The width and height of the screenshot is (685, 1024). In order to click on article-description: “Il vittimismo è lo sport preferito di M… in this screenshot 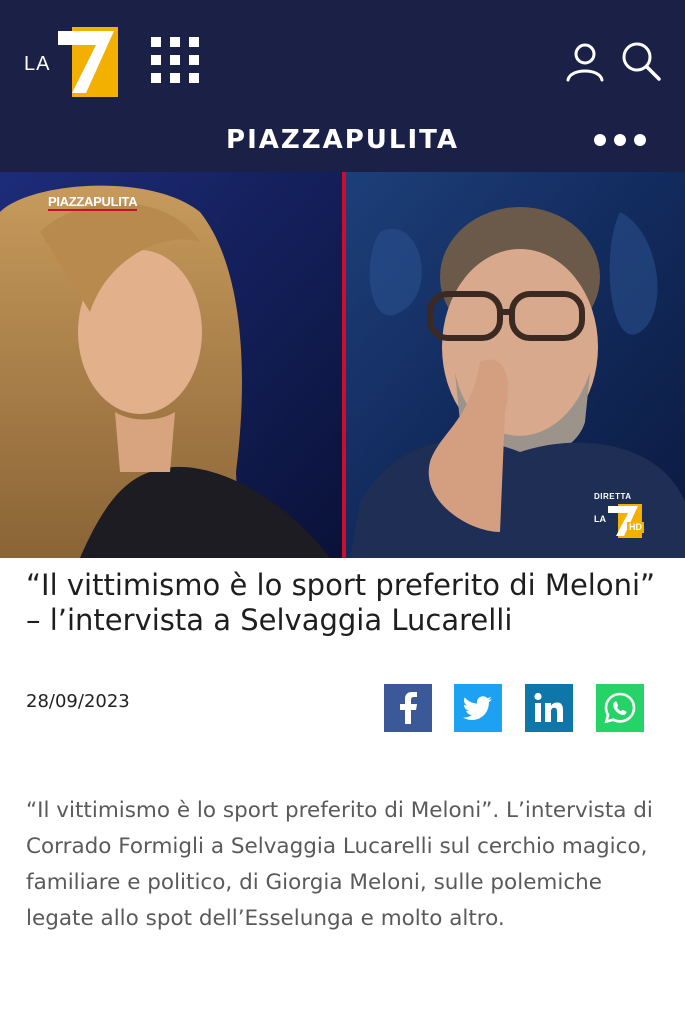, I will do `click(339, 864)`.